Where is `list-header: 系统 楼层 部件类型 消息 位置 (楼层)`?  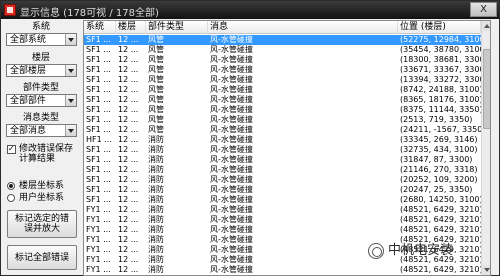 list-header: 系统 楼层 部件类型 消息 位置 (楼层) is located at coordinates (282, 27).